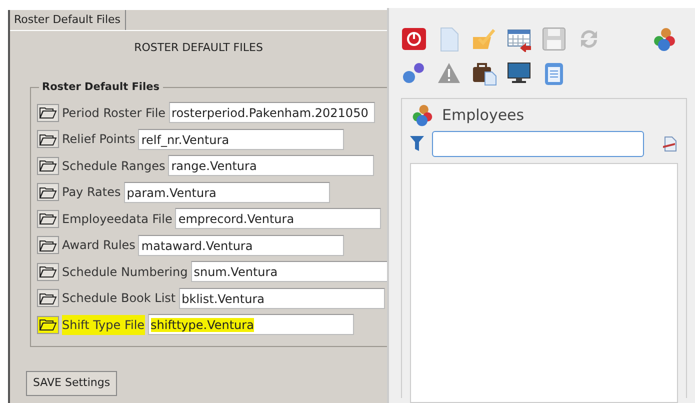 The image size is (695, 403). Describe the element at coordinates (519, 73) in the screenshot. I see `monitor-icon` at that location.